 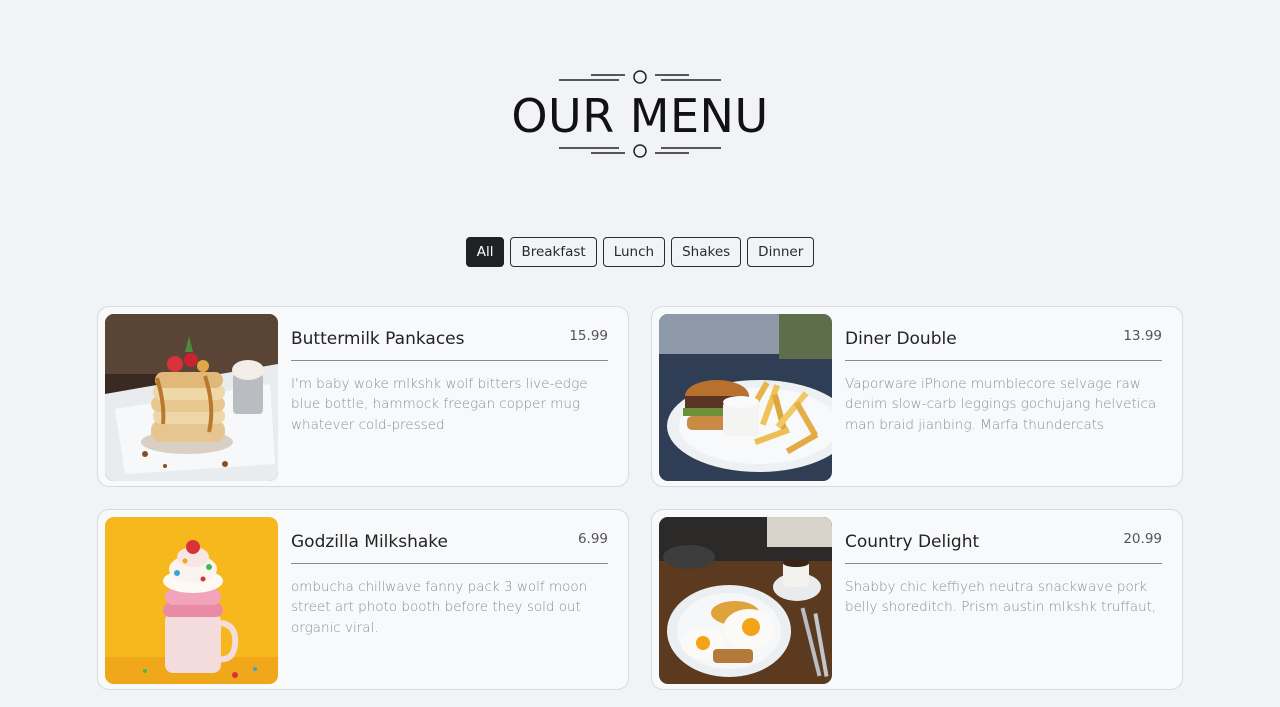 What do you see at coordinates (706, 252) in the screenshot?
I see `filter-shakes-button: Shakes` at bounding box center [706, 252].